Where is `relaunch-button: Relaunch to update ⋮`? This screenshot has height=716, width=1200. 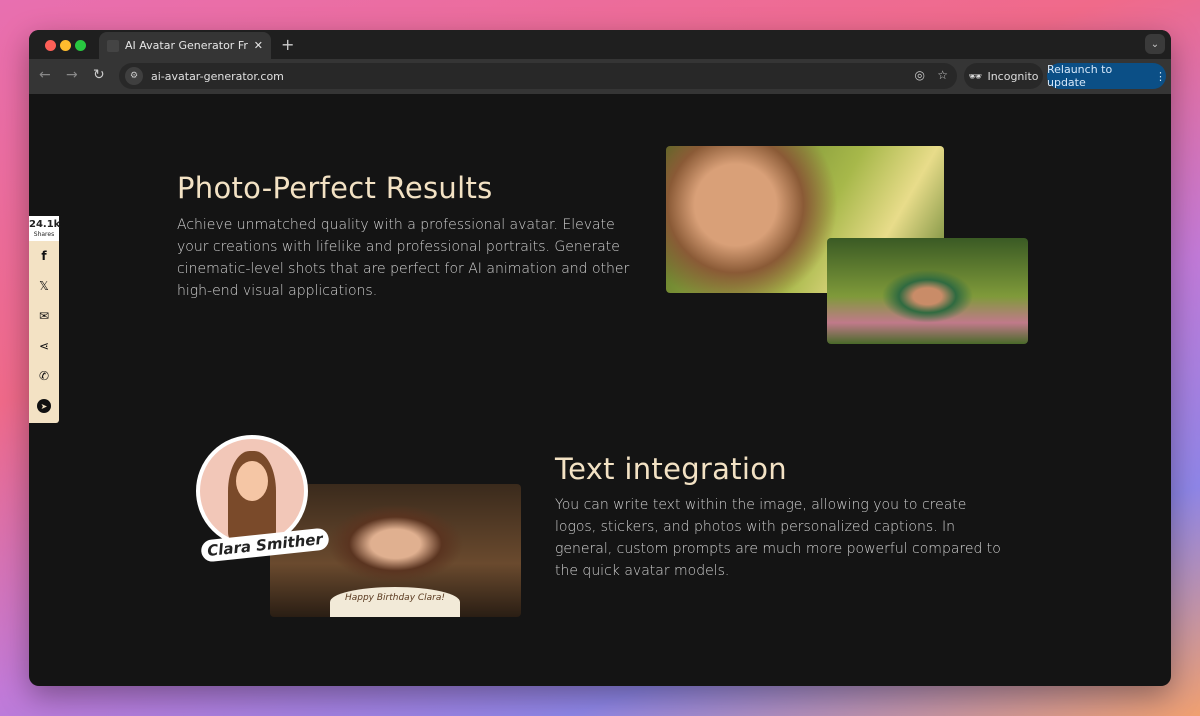
relaunch-button: Relaunch to update ⋮ is located at coordinates (1106, 76).